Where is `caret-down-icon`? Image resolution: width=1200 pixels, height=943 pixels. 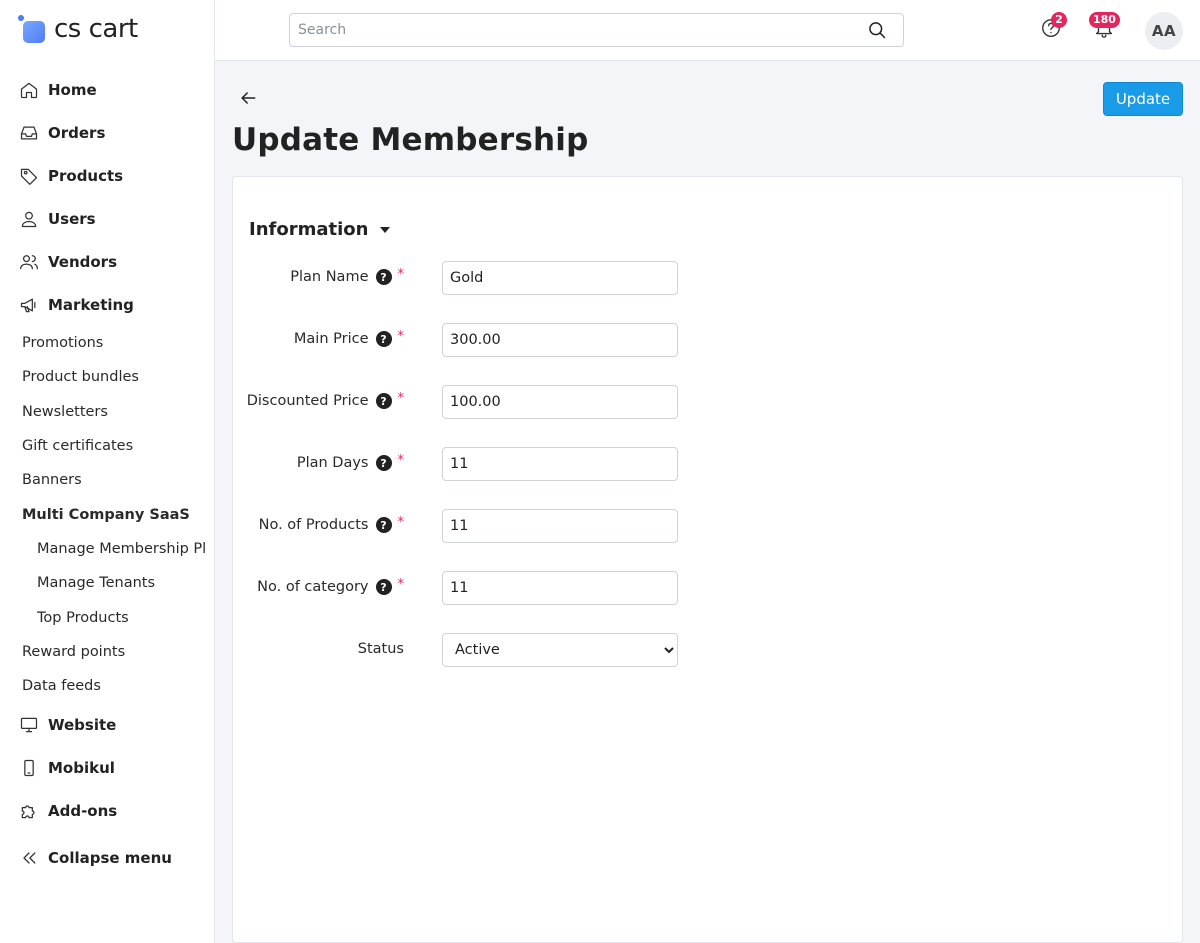 caret-down-icon is located at coordinates (385, 229).